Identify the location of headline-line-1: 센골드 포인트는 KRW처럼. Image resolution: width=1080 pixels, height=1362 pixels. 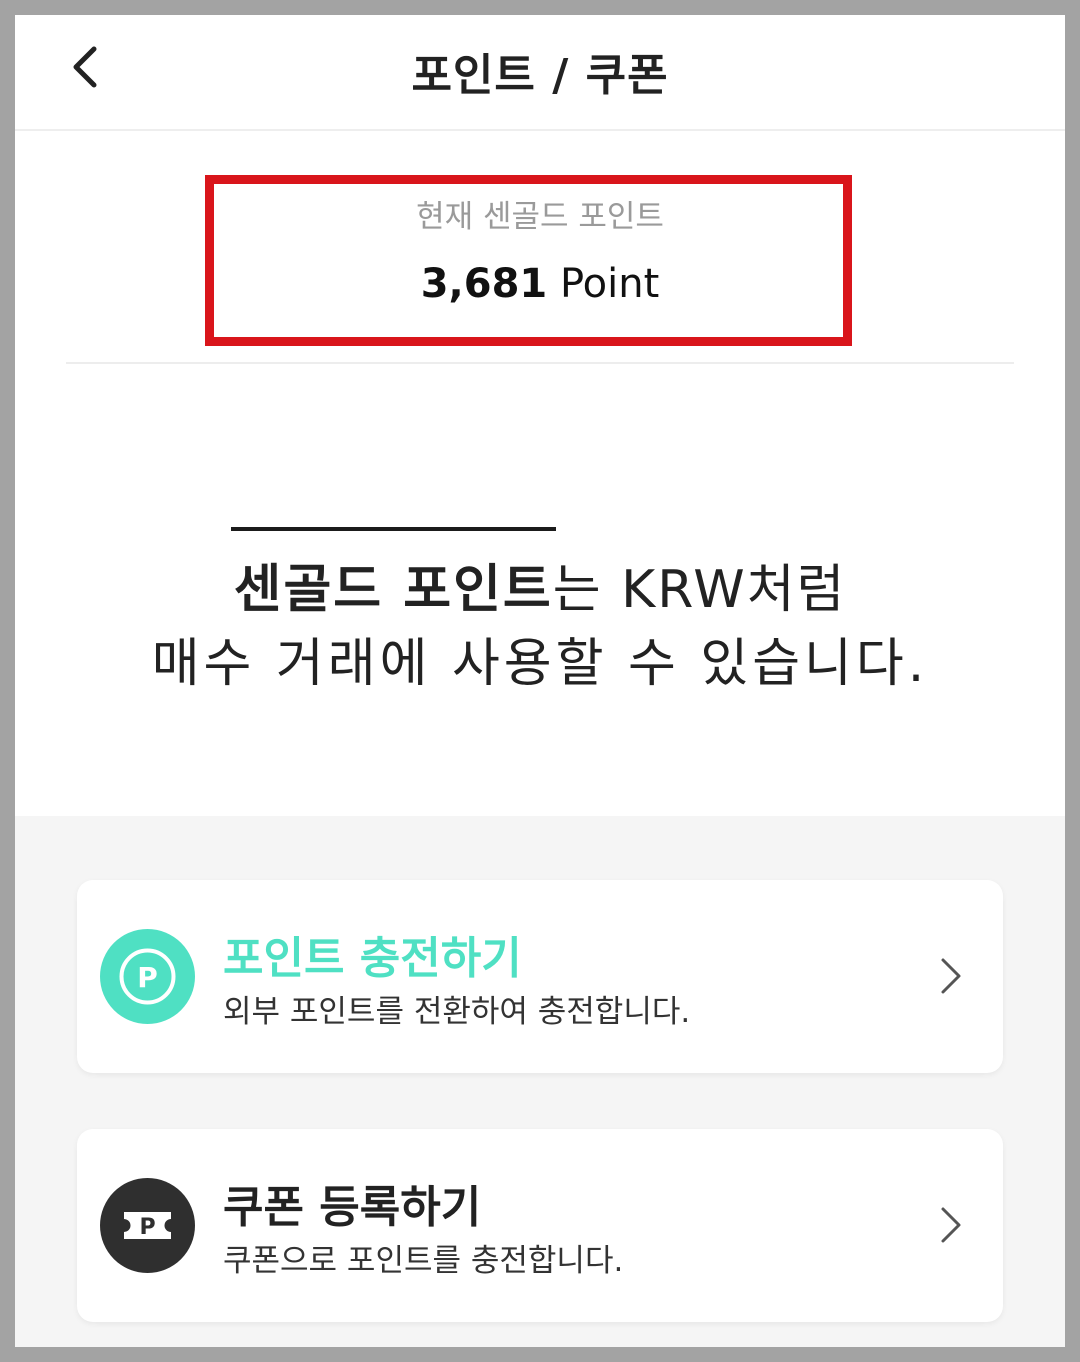
(540, 584).